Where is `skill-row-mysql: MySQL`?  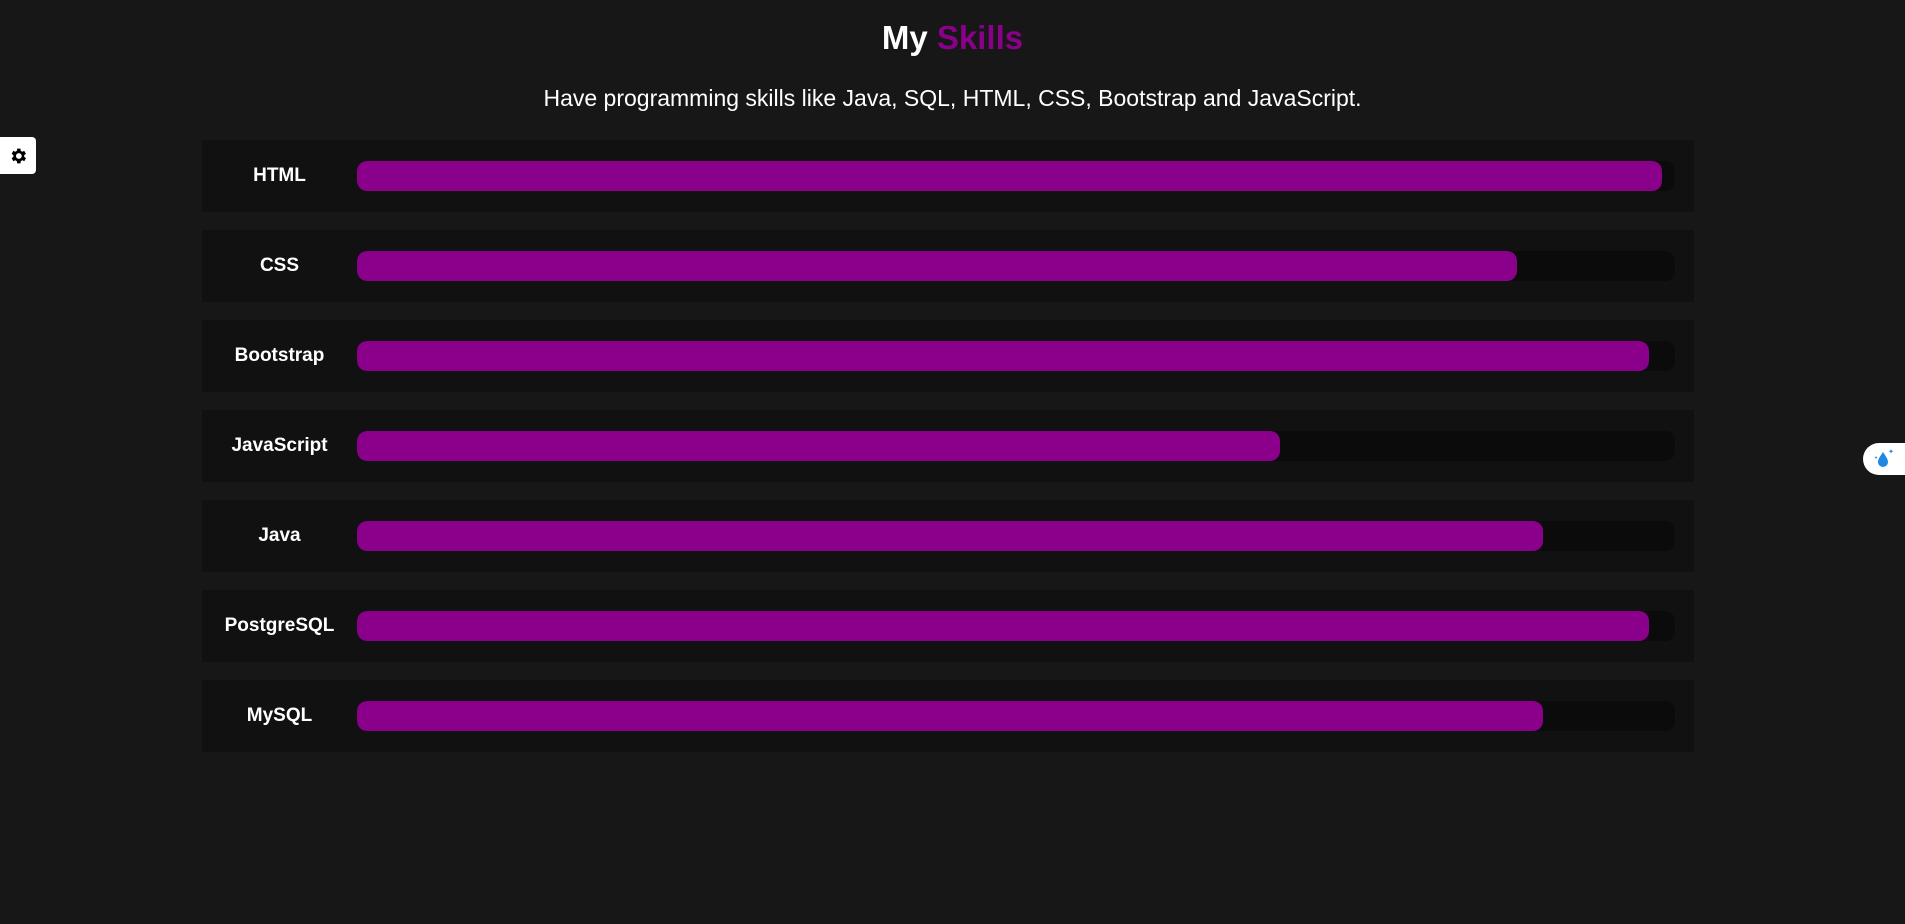
skill-row-mysql: MySQL is located at coordinates (948, 716).